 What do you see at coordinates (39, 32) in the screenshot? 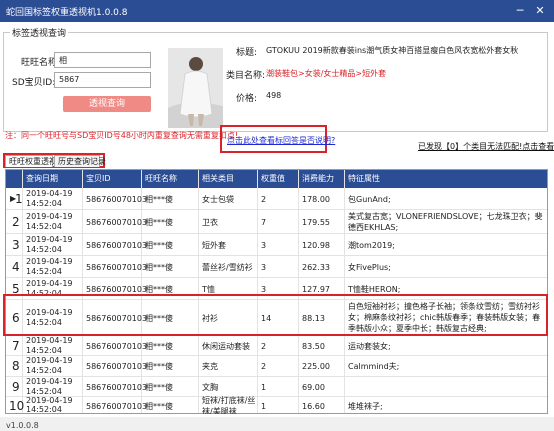
I see `query-group-title: 标签透视查询` at bounding box center [39, 32].